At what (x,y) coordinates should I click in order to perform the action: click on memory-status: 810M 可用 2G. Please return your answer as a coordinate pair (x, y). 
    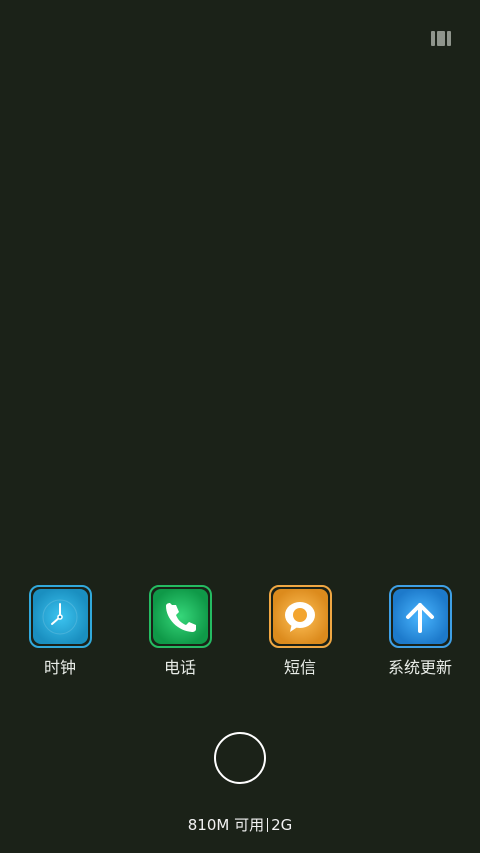
    Looking at the image, I should click on (240, 825).